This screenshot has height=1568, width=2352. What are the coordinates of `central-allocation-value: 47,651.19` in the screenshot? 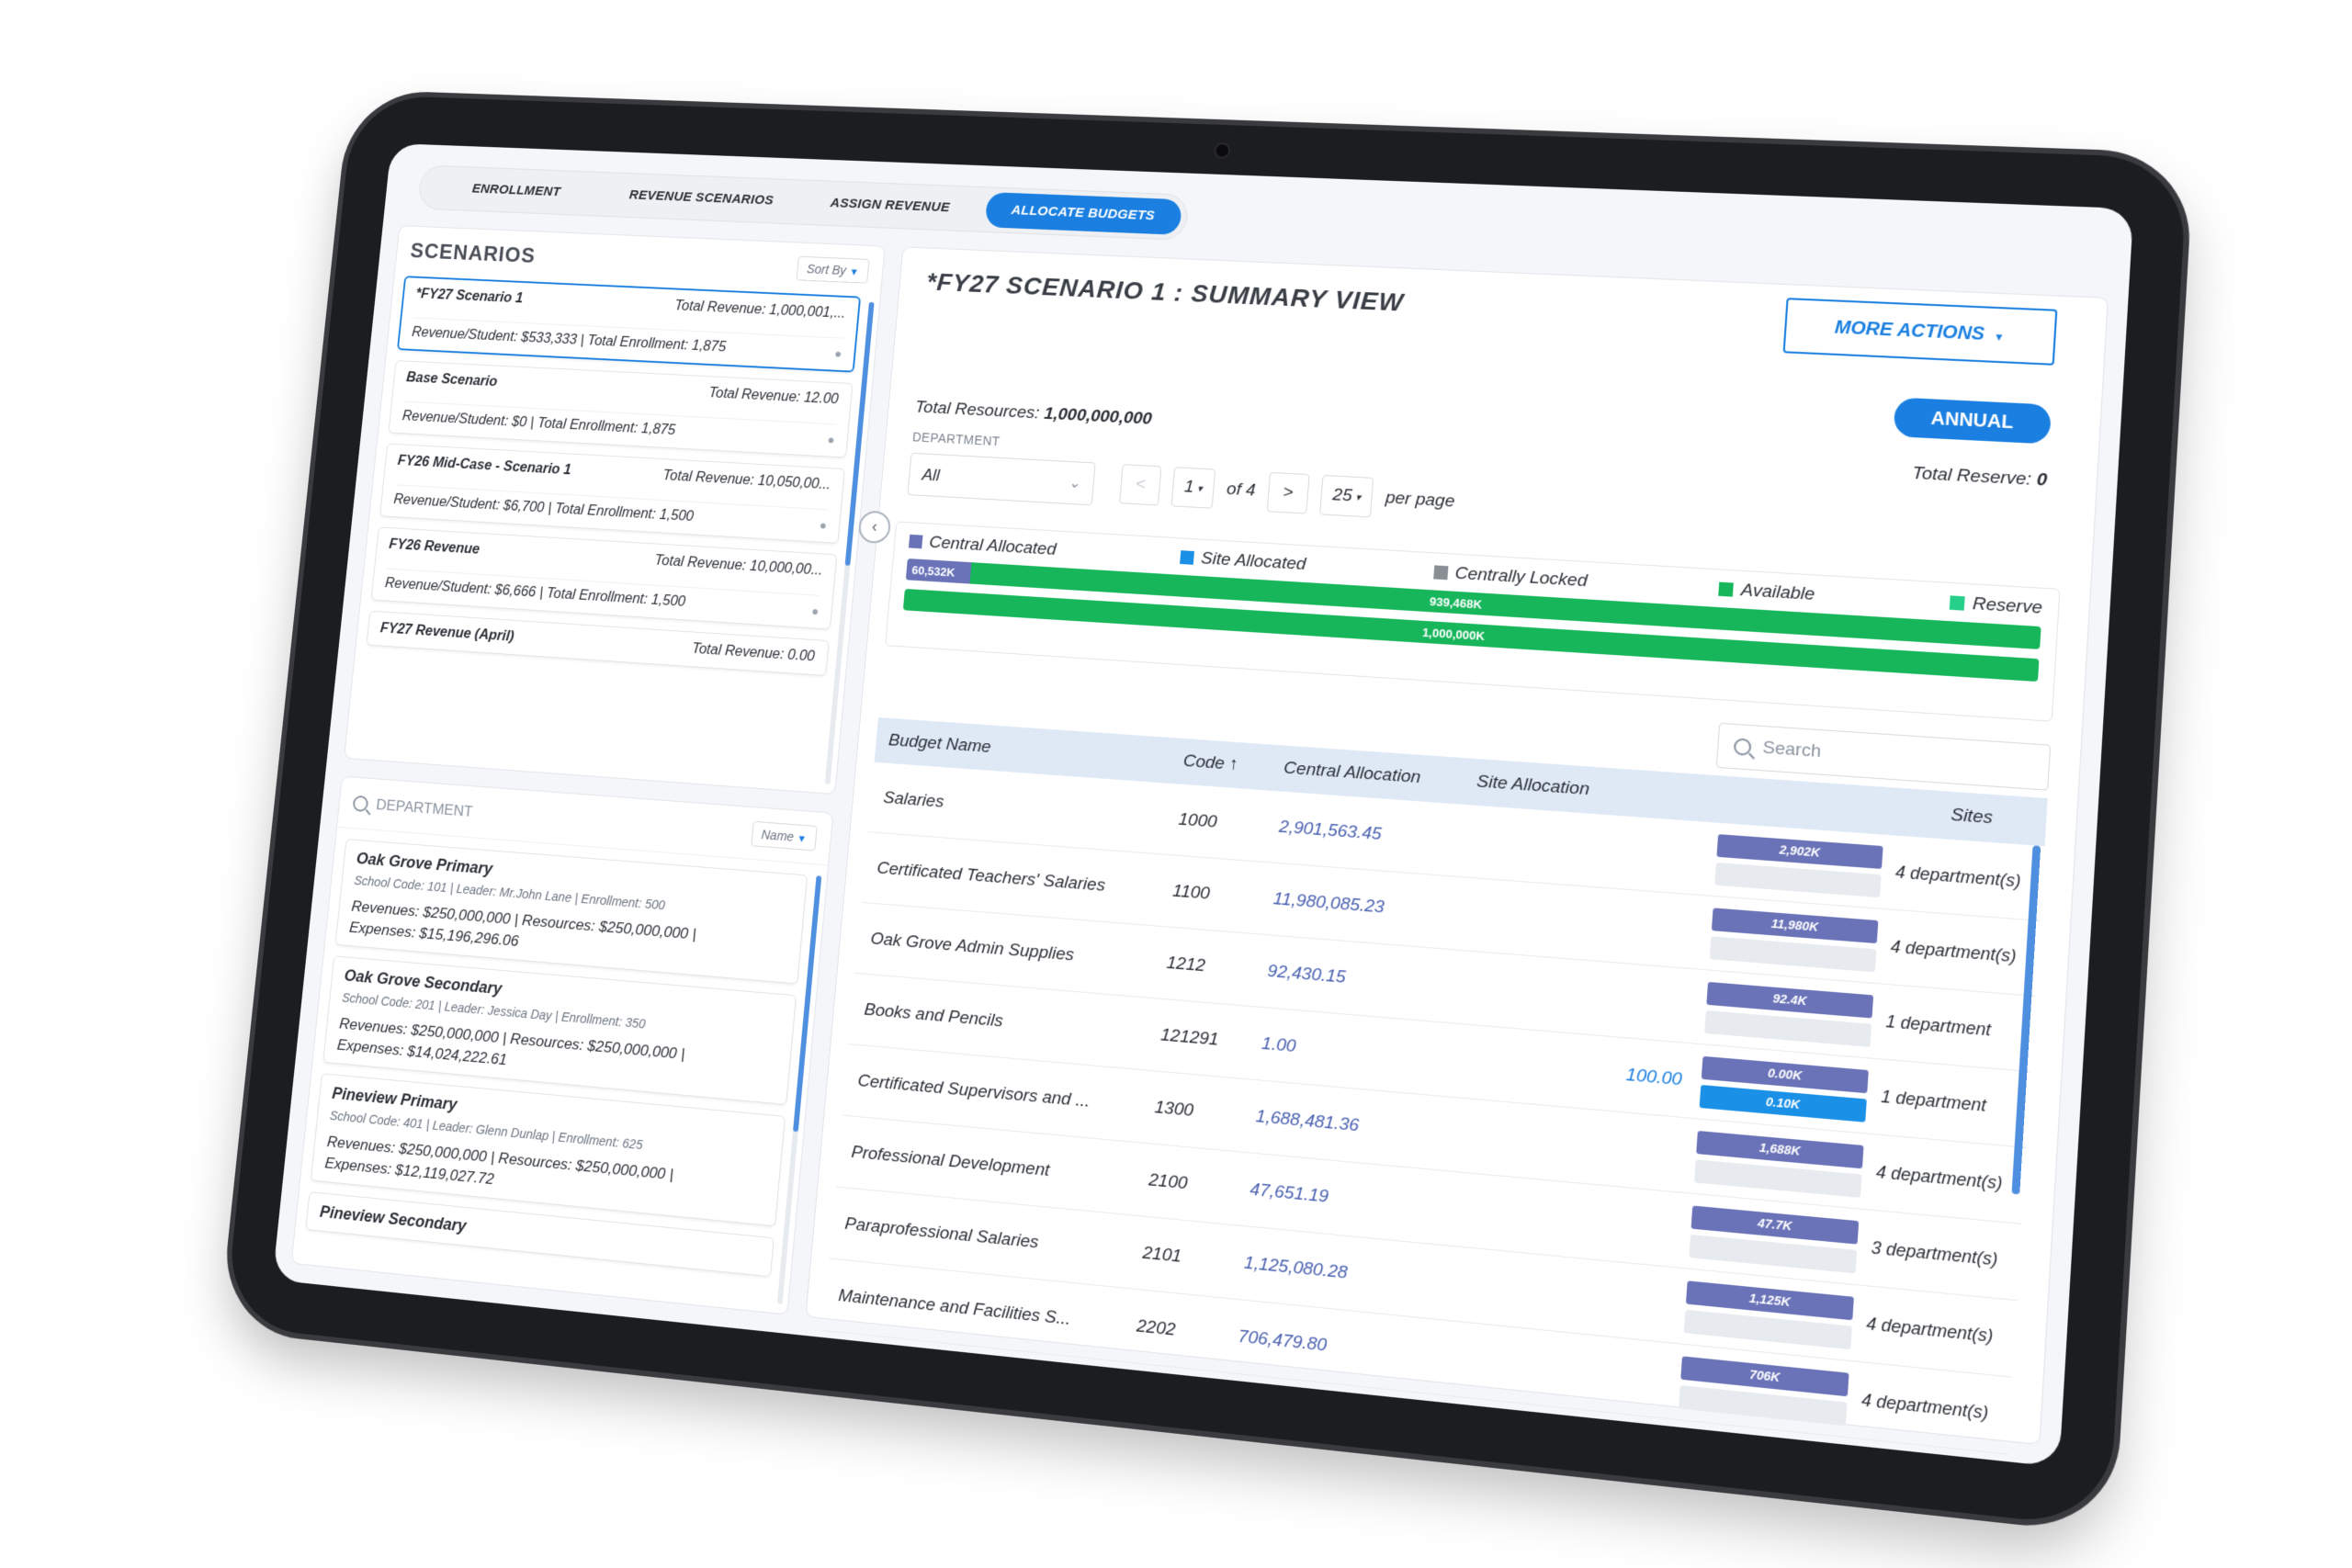 It's located at (1348, 1199).